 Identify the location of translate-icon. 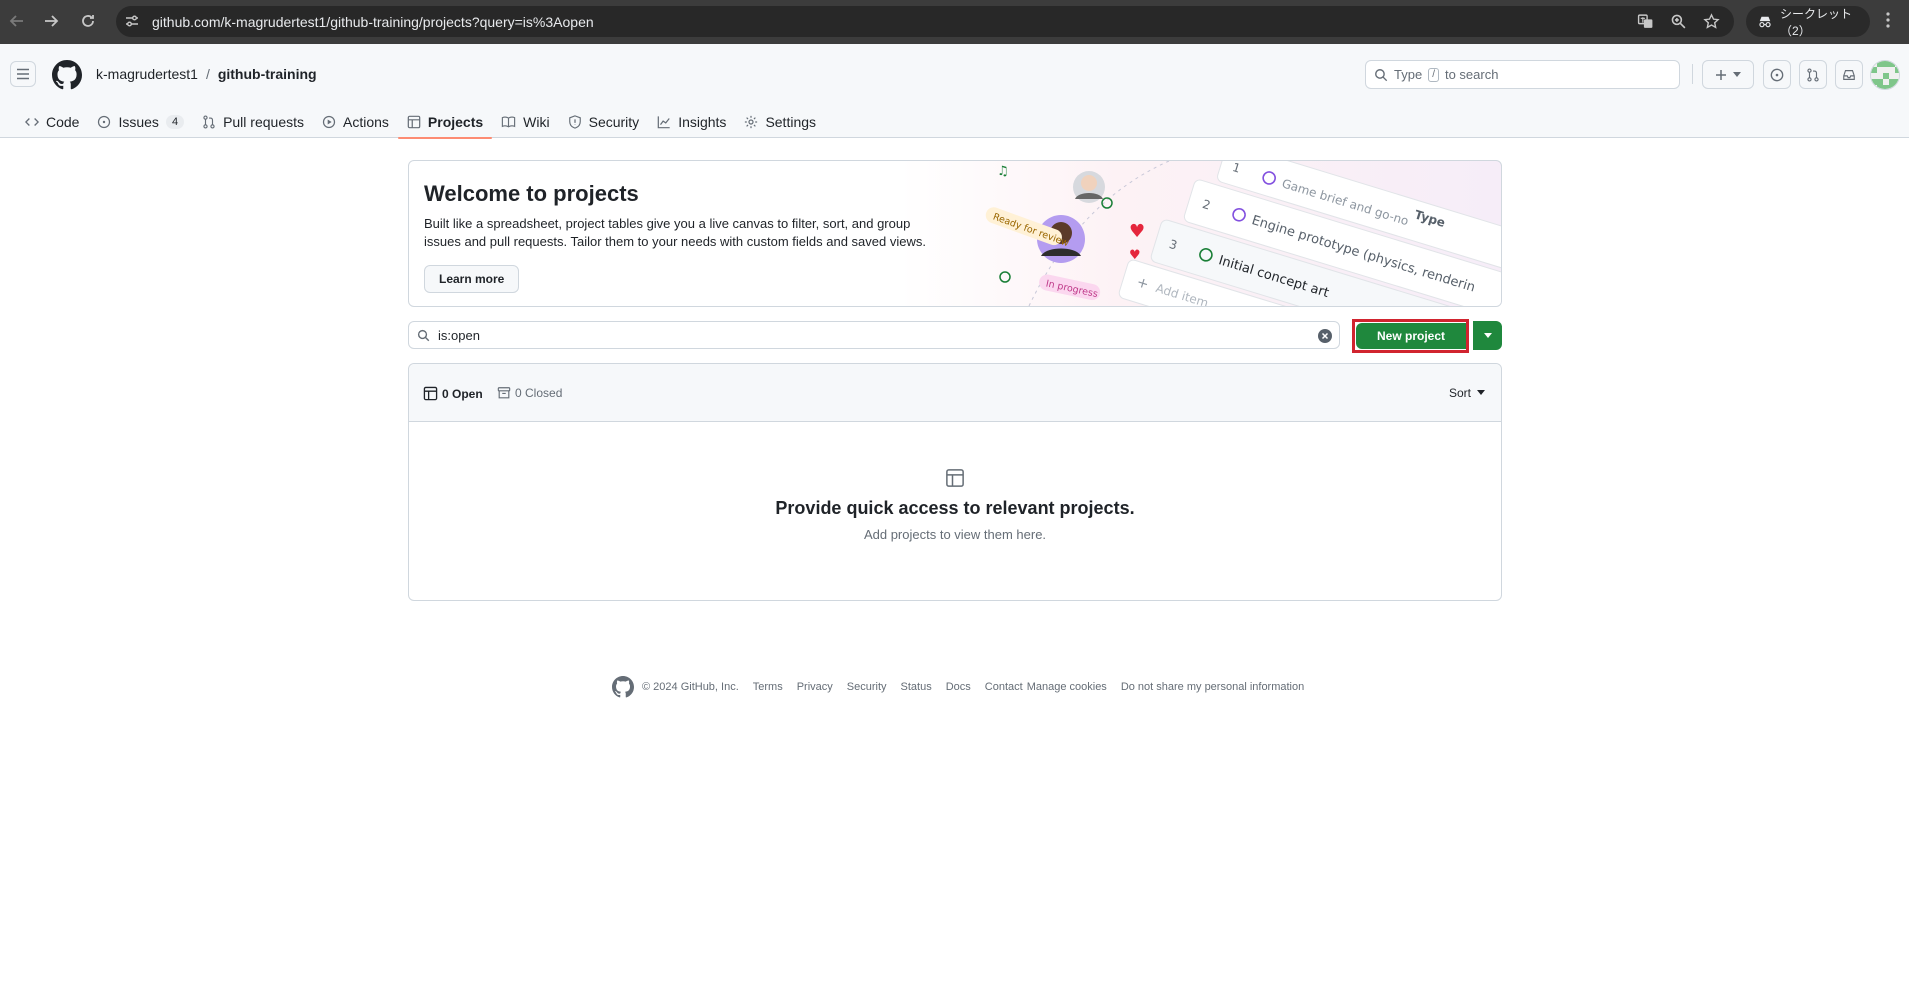
(1645, 21).